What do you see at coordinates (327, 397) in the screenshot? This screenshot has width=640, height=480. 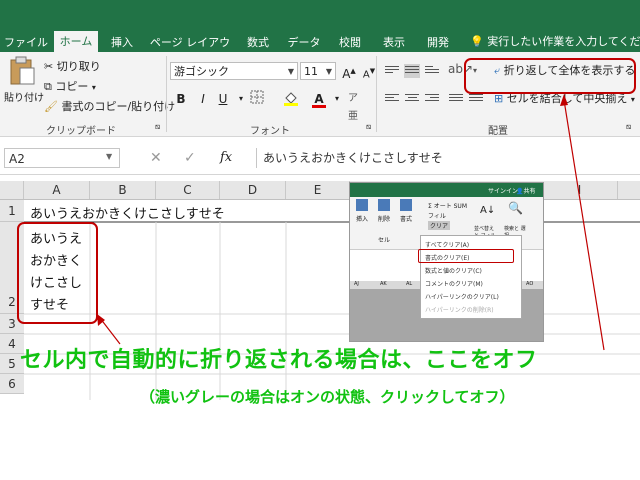 I see `caption-sub: （濃いグレーの場合はオンの状態、クリックしてオフ）` at bounding box center [327, 397].